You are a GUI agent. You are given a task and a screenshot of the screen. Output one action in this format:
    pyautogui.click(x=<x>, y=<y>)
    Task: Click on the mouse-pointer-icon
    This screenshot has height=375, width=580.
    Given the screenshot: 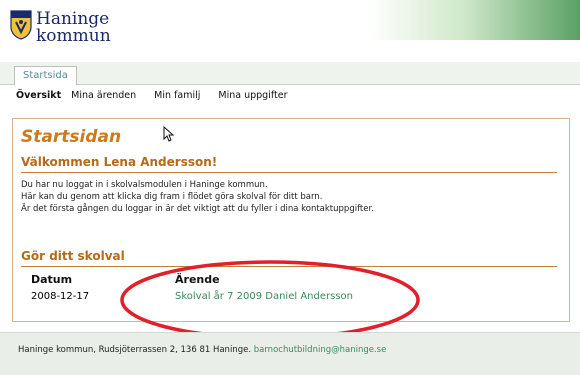 What is the action you would take?
    pyautogui.click(x=169, y=134)
    